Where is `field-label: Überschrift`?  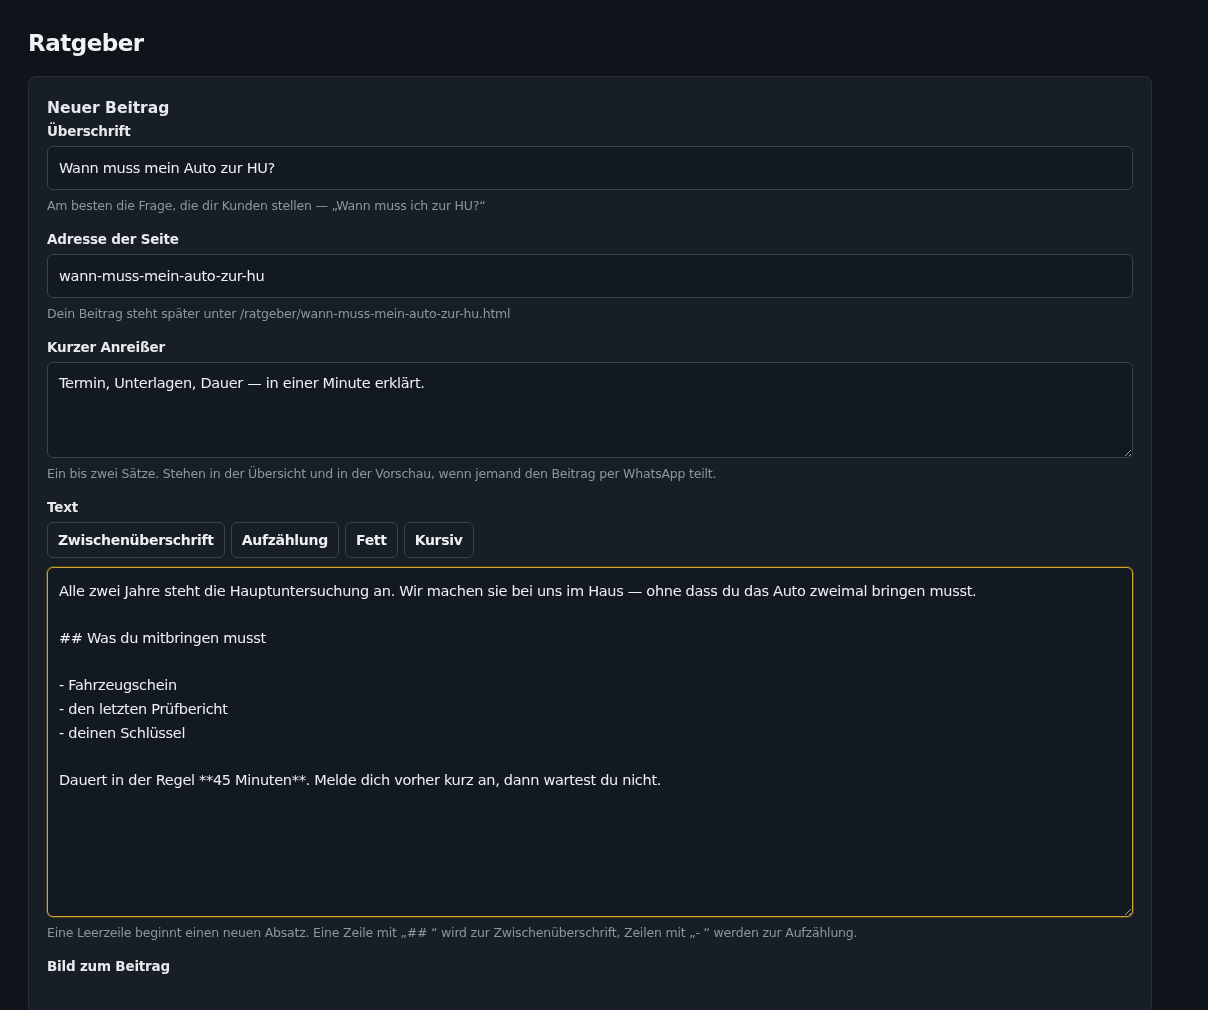
field-label: Überschrift is located at coordinates (89, 131).